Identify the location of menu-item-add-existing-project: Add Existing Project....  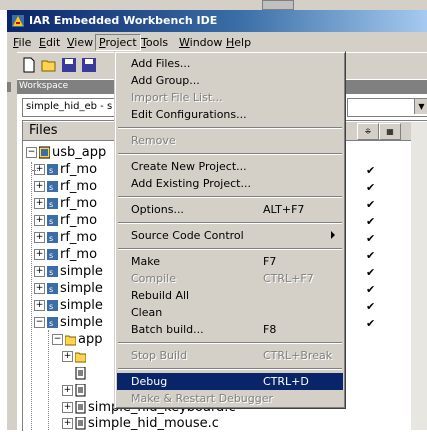
(230, 183).